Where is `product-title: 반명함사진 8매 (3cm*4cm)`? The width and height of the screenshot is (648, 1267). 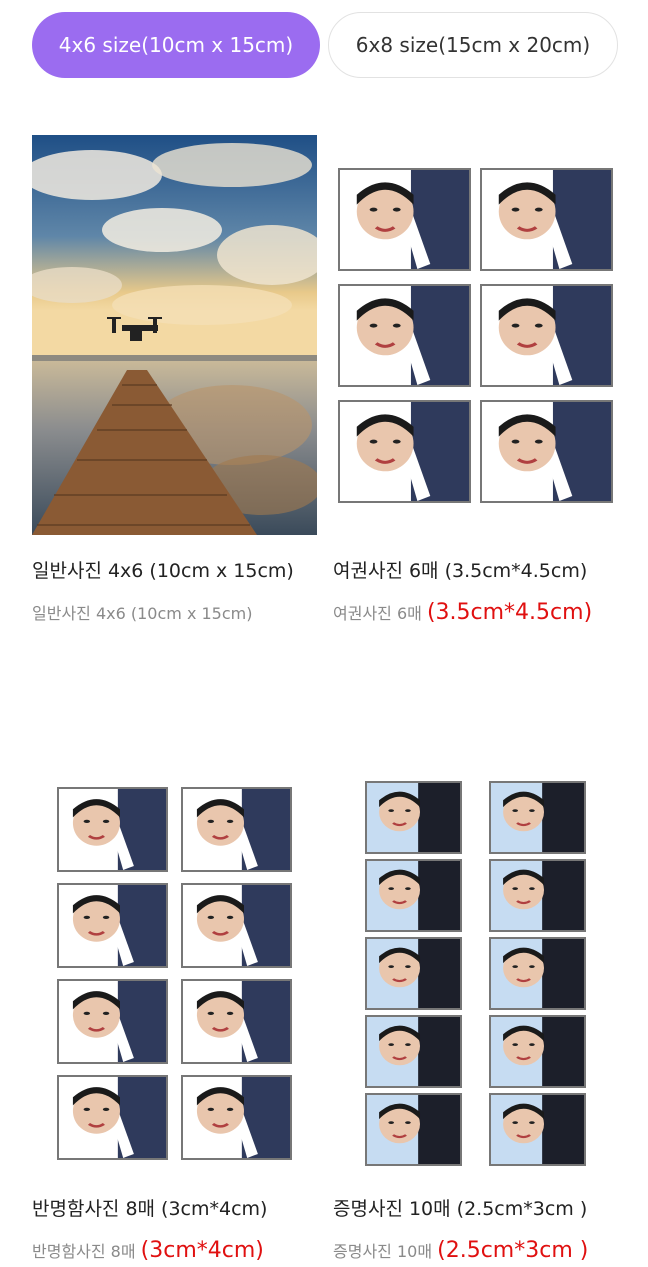
product-title: 반명함사진 8매 (3cm*4cm) is located at coordinates (150, 1209).